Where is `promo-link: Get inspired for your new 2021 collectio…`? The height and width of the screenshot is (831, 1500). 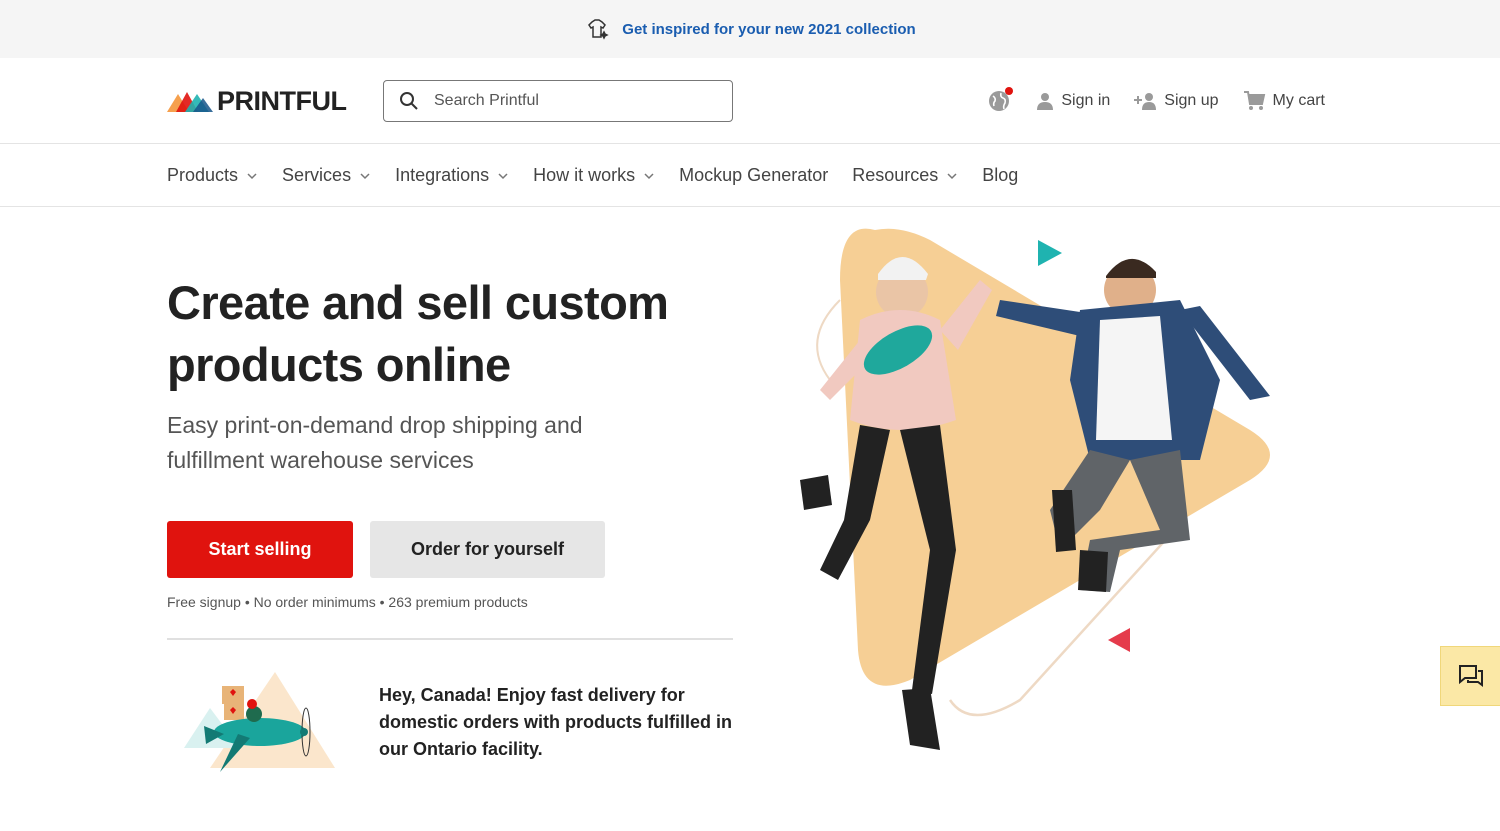
promo-link: Get inspired for your new 2021 collectio… is located at coordinates (768, 29).